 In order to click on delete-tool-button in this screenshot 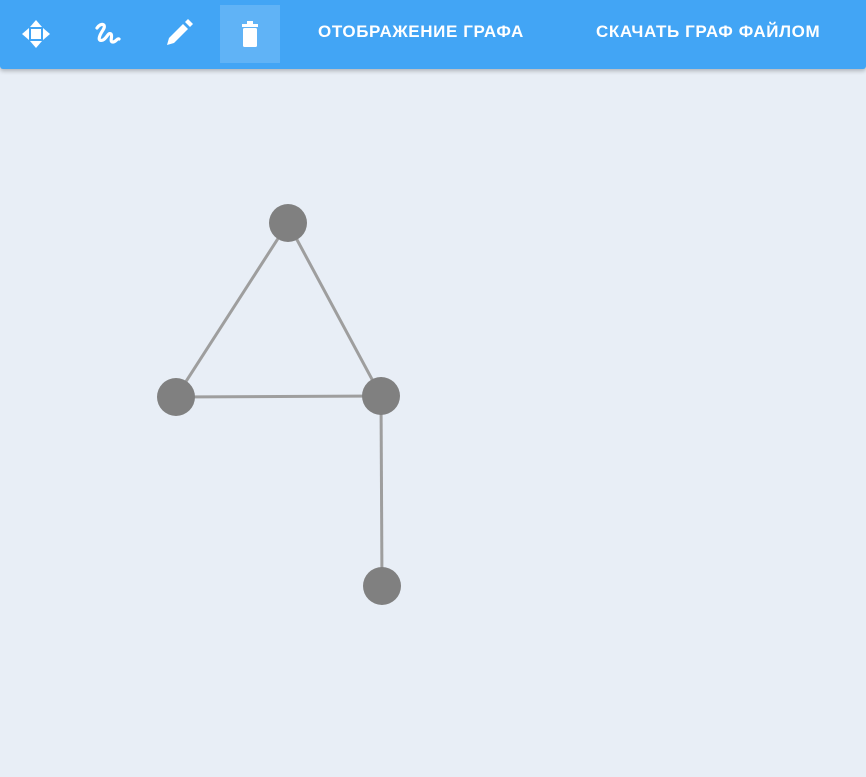, I will do `click(250, 34)`.